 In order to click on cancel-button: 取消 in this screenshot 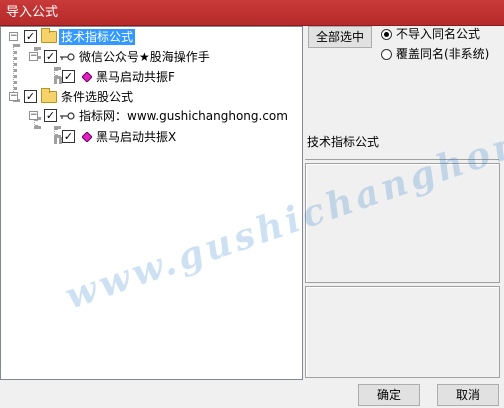, I will do `click(468, 395)`.